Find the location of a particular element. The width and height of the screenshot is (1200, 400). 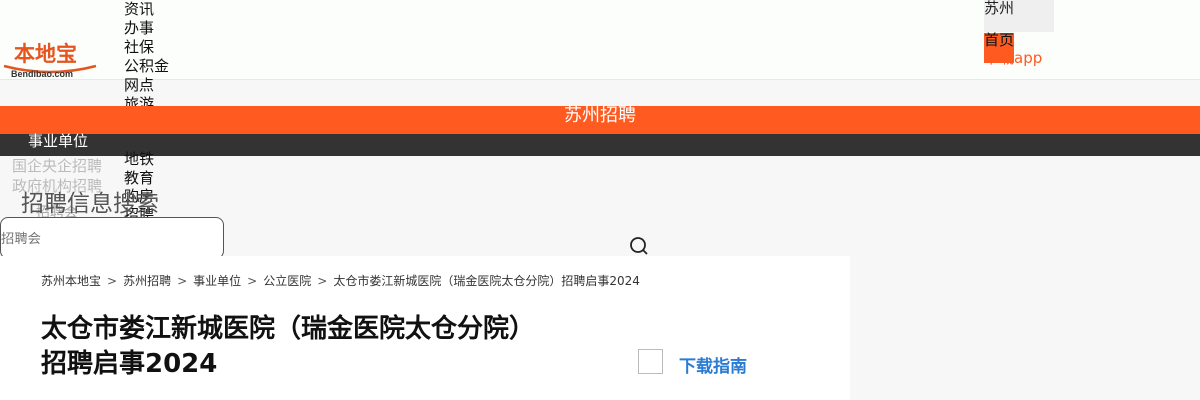

breadcrumb-item: 苏州招聘 is located at coordinates (147, 281).